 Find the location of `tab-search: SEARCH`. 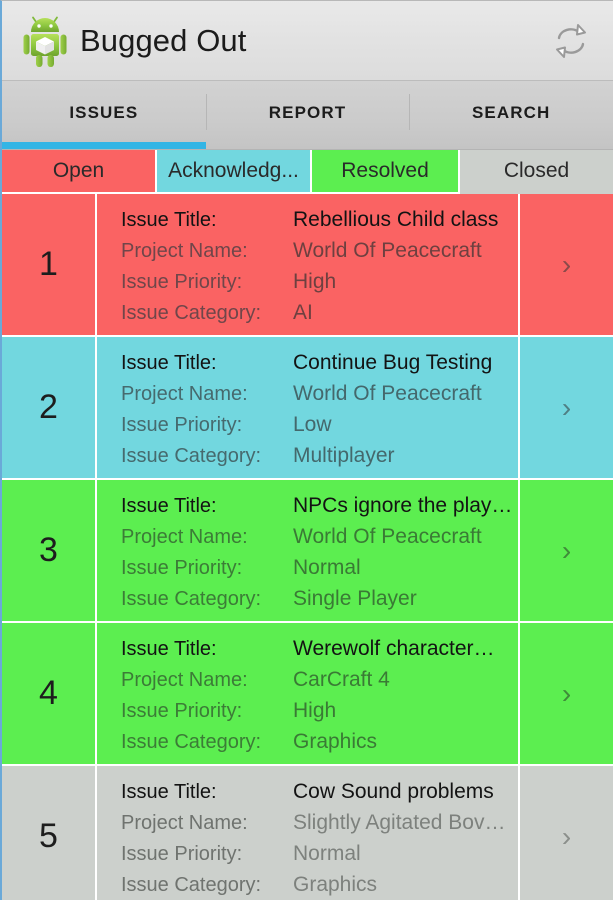

tab-search: SEARCH is located at coordinates (511, 115).